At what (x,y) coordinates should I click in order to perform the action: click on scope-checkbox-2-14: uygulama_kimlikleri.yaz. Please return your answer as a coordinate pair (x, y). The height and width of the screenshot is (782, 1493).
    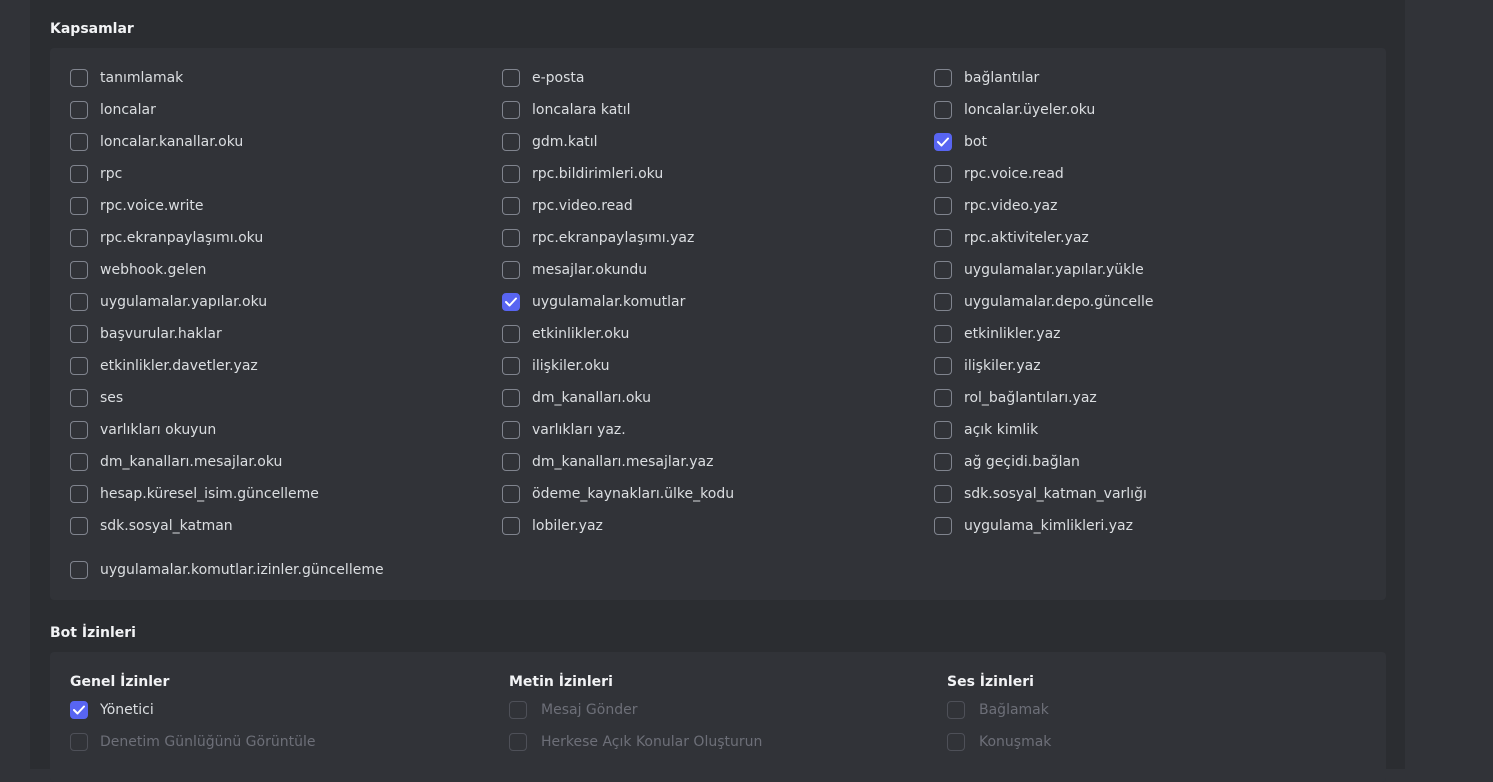
    Looking at the image, I should click on (1033, 526).